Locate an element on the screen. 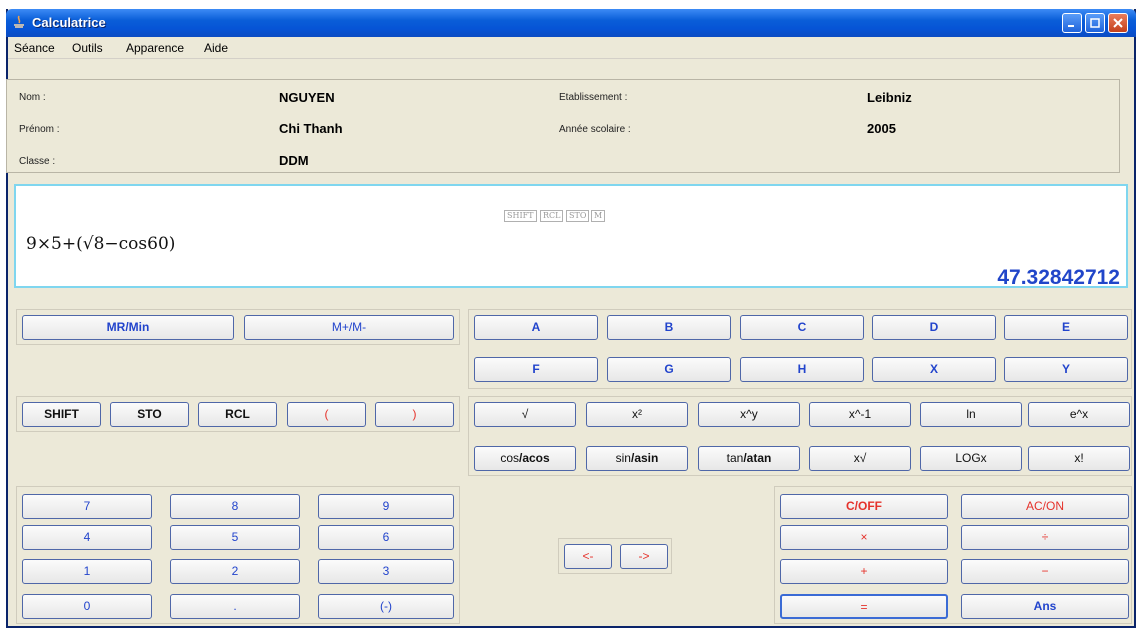 This screenshot has width=1136, height=628. mode-panel: SHIFT STO RCL ( ) is located at coordinates (238, 414).